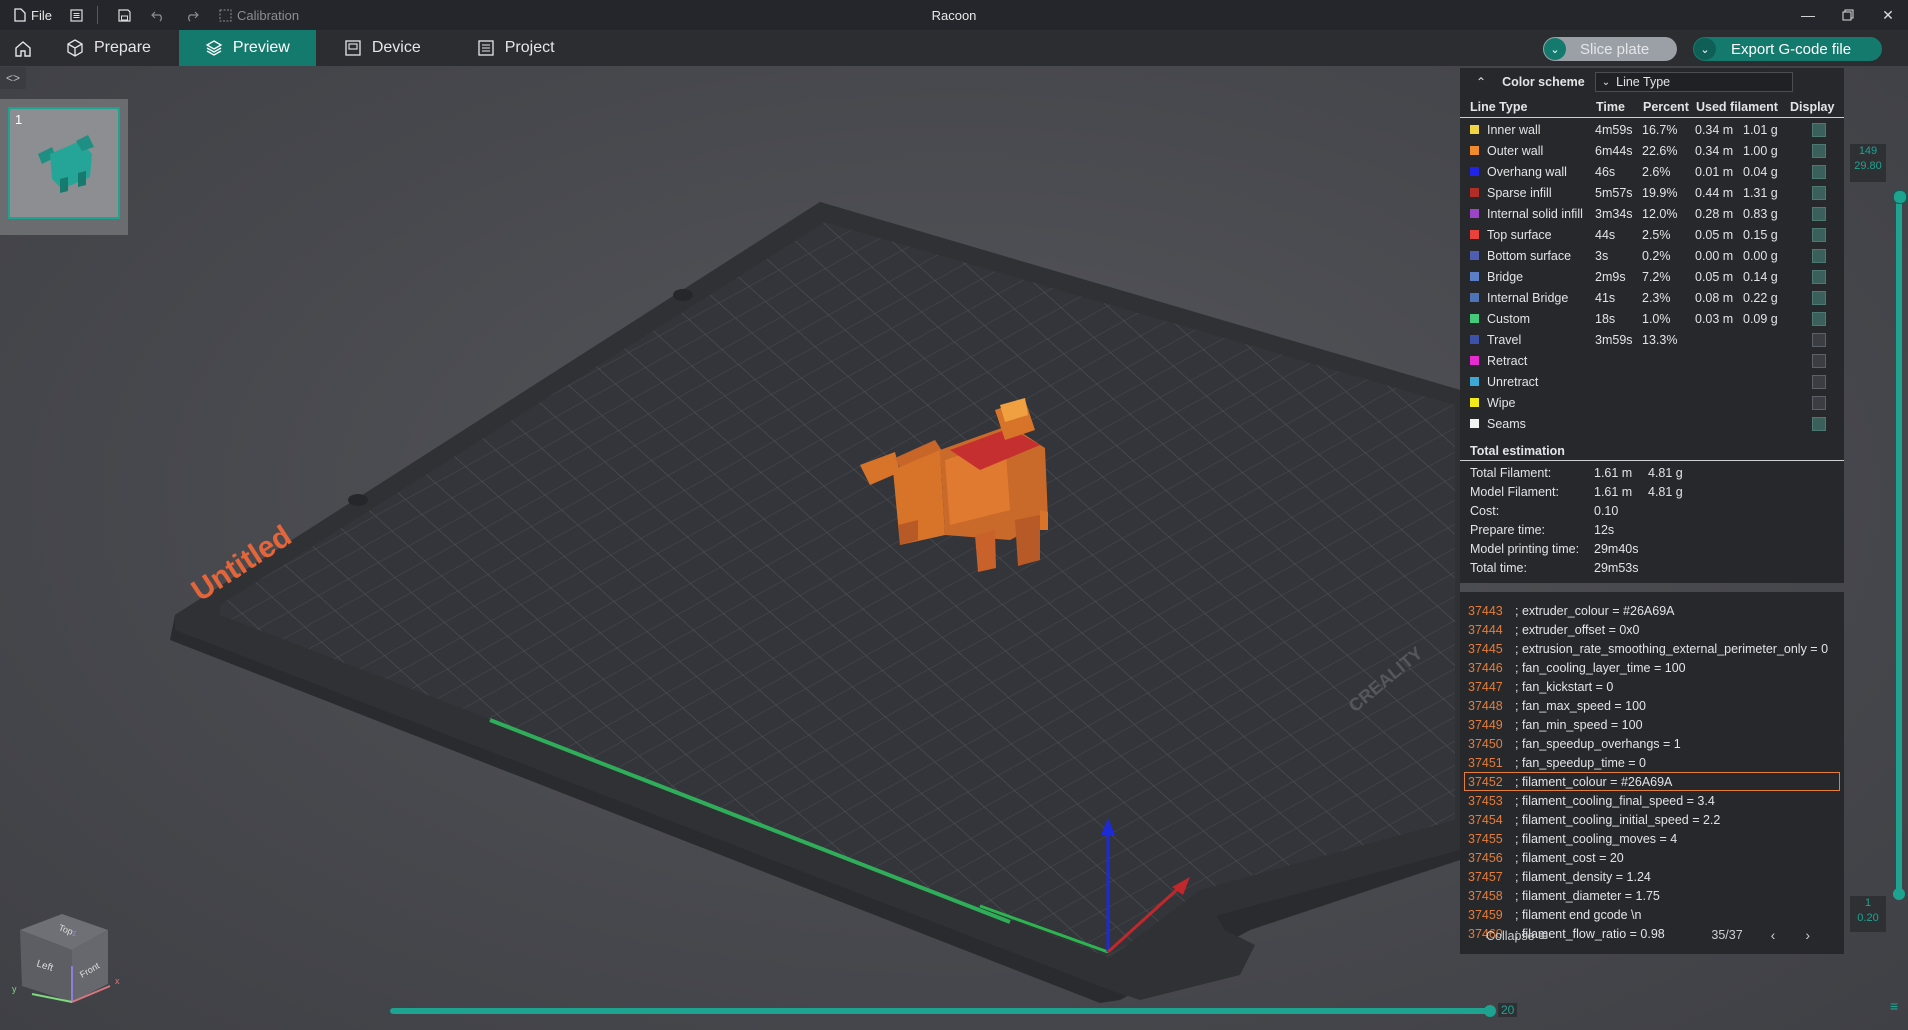 The height and width of the screenshot is (1030, 1908). What do you see at coordinates (1899, 544) in the screenshot?
I see `layer-slider-track` at bounding box center [1899, 544].